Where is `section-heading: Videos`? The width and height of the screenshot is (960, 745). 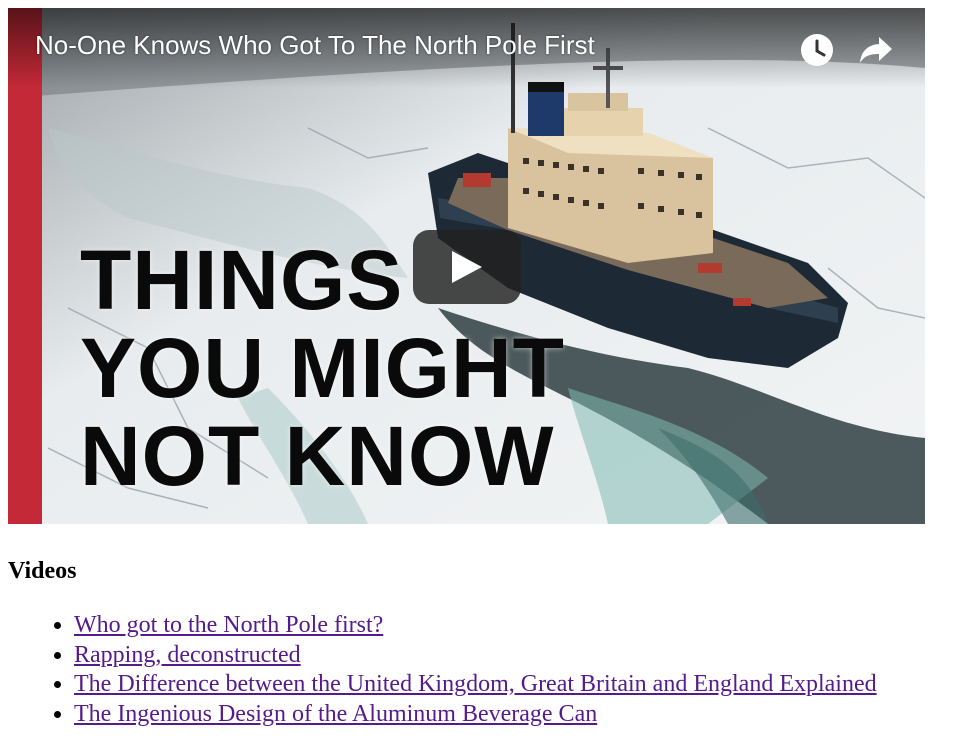 section-heading: Videos is located at coordinates (42, 571).